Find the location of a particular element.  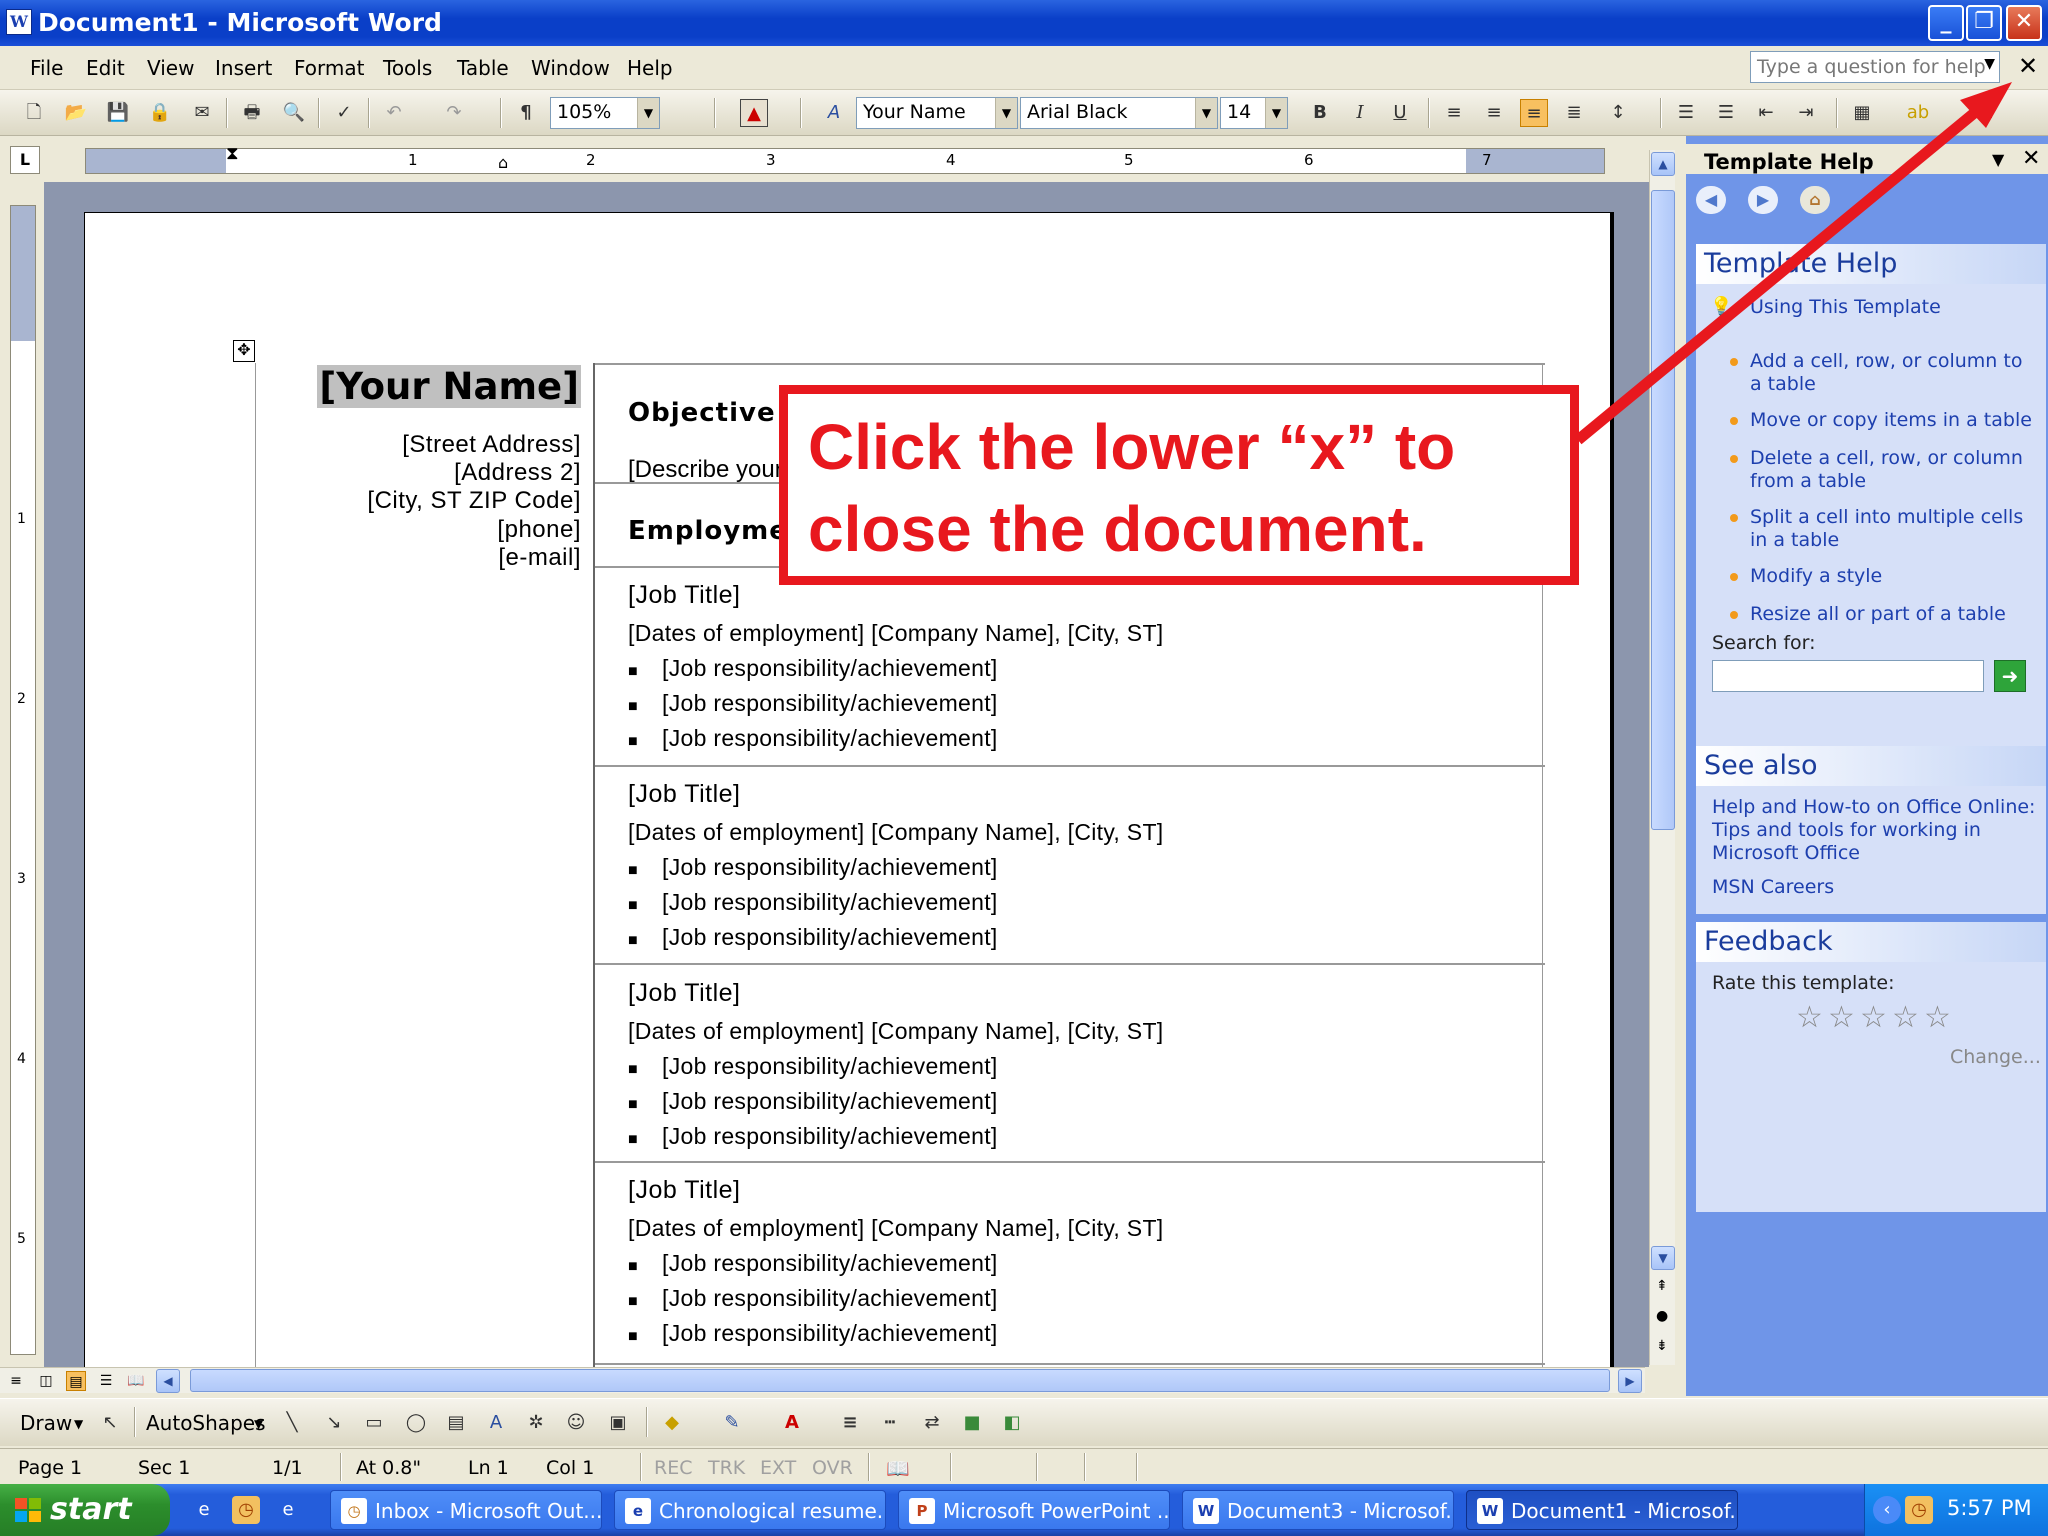

autoshapes-menu: AutoShapes is located at coordinates (205, 1423).